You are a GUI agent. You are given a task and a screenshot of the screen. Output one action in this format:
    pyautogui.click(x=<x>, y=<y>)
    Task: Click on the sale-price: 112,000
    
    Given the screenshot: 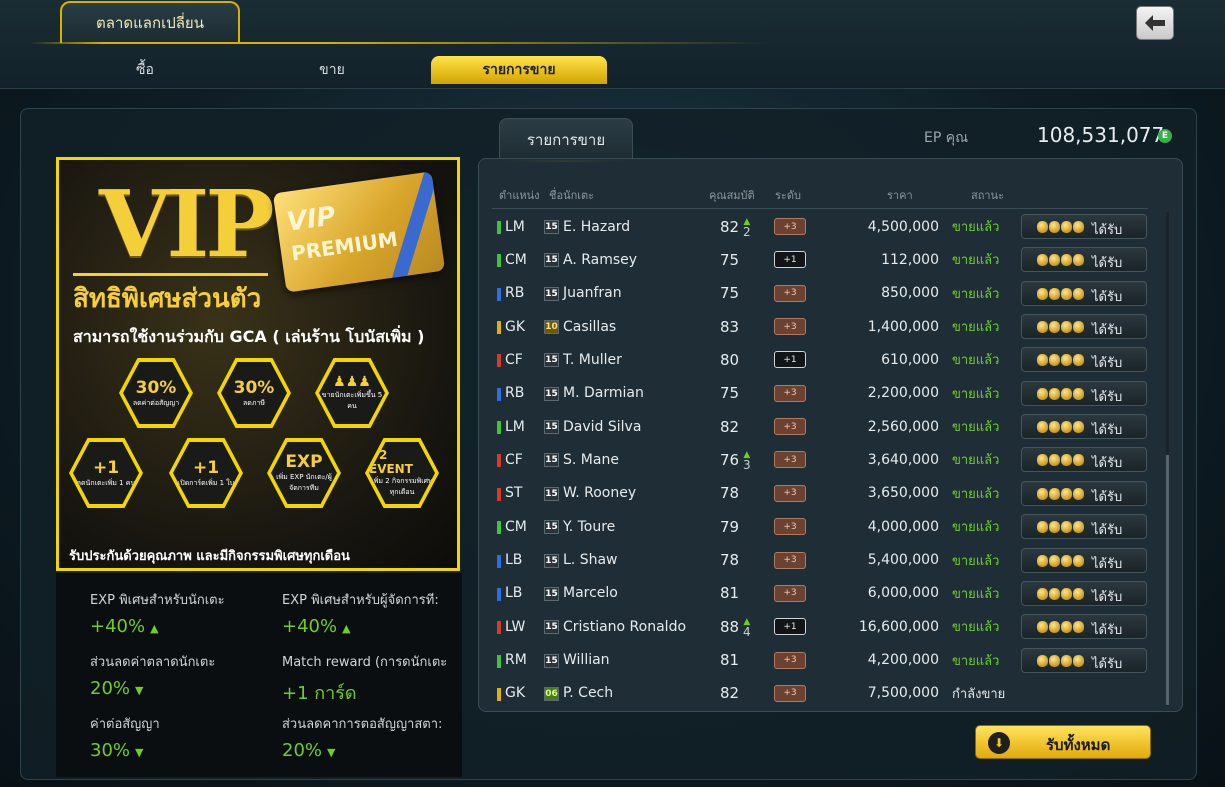 What is the action you would take?
    pyautogui.click(x=910, y=259)
    